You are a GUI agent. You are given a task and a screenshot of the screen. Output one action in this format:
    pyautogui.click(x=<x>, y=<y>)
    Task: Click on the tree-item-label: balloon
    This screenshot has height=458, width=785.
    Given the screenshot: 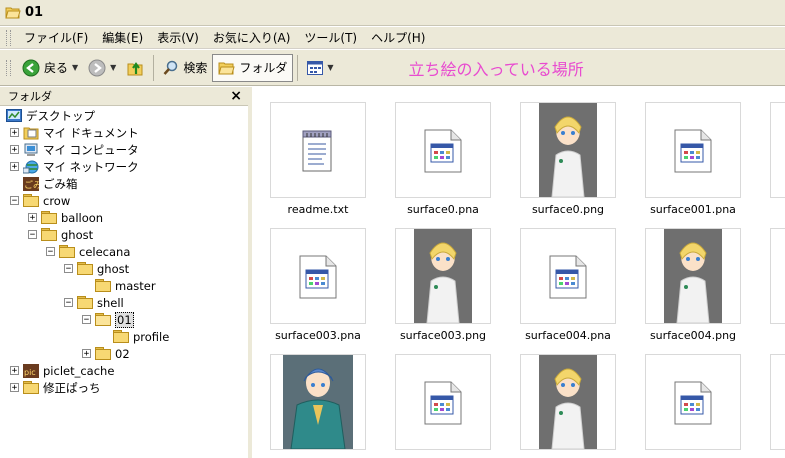 What is the action you would take?
    pyautogui.click(x=82, y=217)
    